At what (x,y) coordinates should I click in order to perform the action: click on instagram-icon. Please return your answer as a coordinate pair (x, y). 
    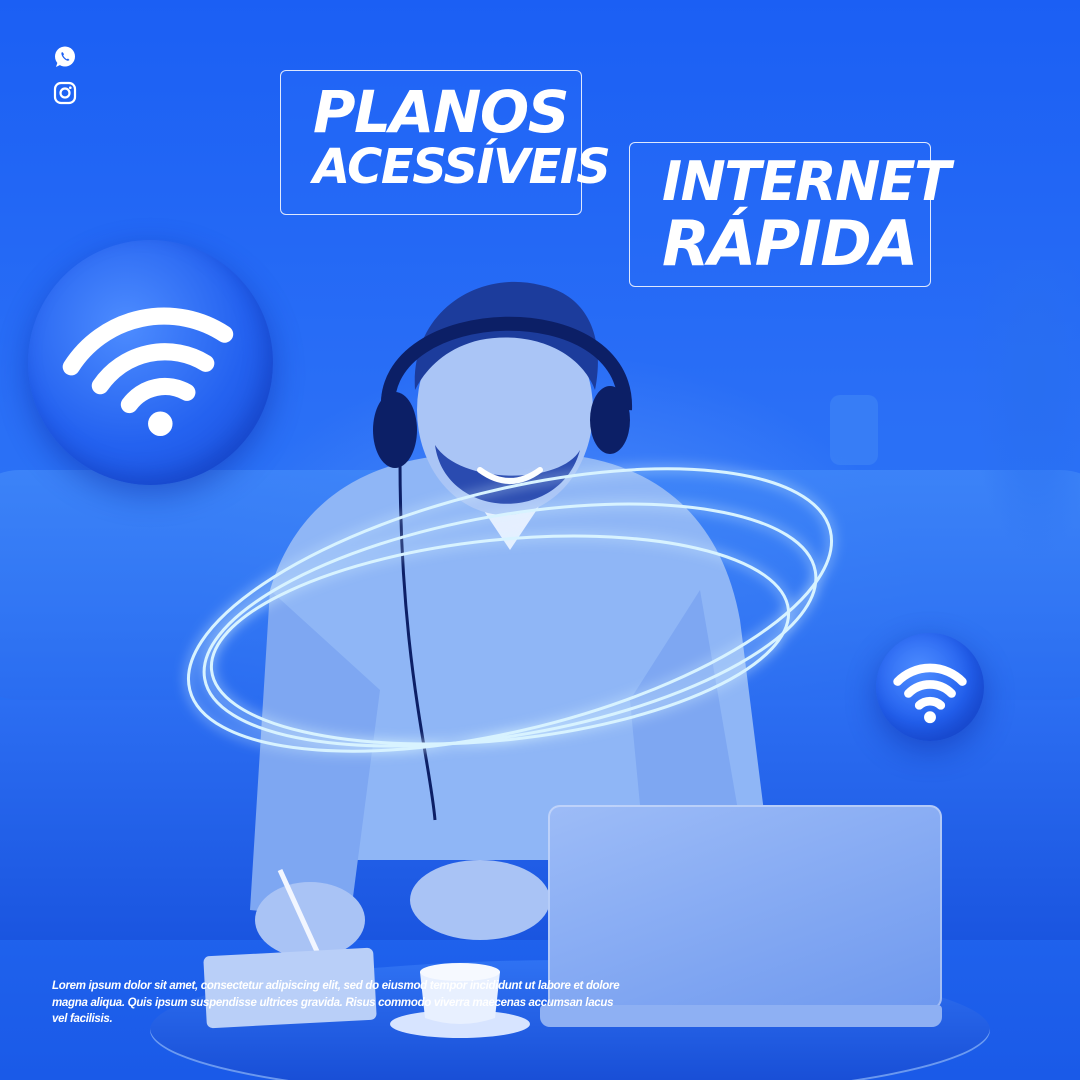
    Looking at the image, I should click on (65, 93).